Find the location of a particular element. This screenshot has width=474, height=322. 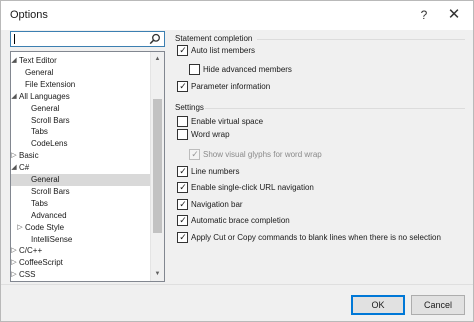

tree-item-label: File Extension is located at coordinates (50, 84).